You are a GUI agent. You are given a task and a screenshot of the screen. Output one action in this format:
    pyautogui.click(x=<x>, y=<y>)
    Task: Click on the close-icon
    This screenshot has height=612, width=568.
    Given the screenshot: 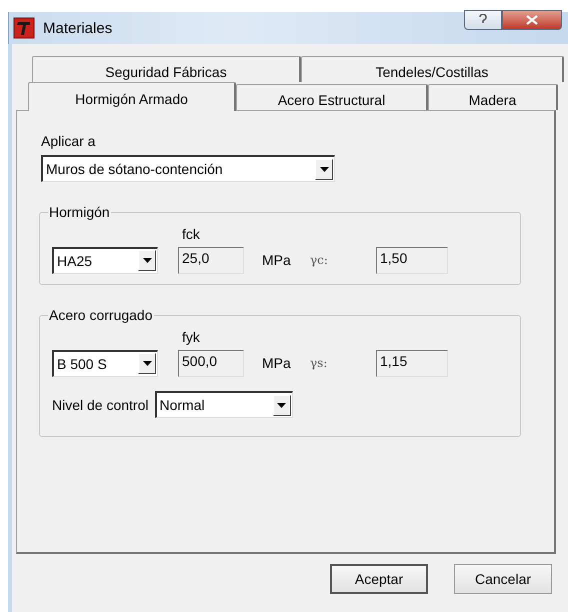 What is the action you would take?
    pyautogui.click(x=532, y=20)
    